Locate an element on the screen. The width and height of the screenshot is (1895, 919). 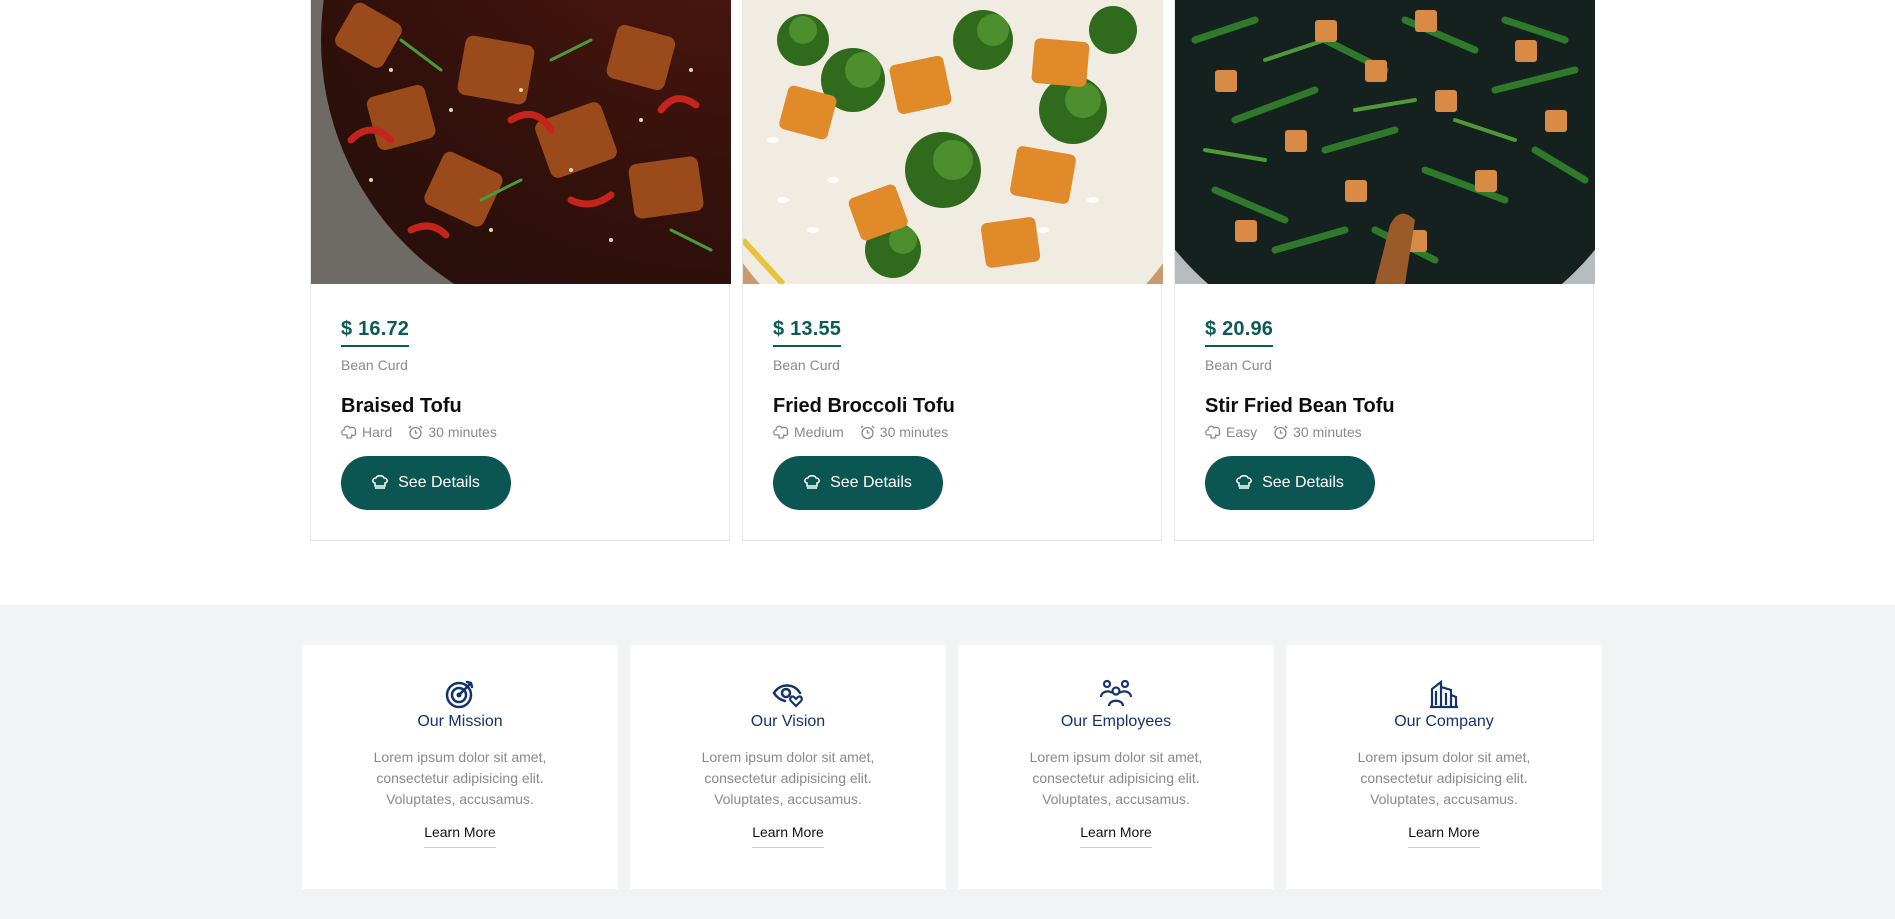
difficulty-label: Hard is located at coordinates (377, 432).